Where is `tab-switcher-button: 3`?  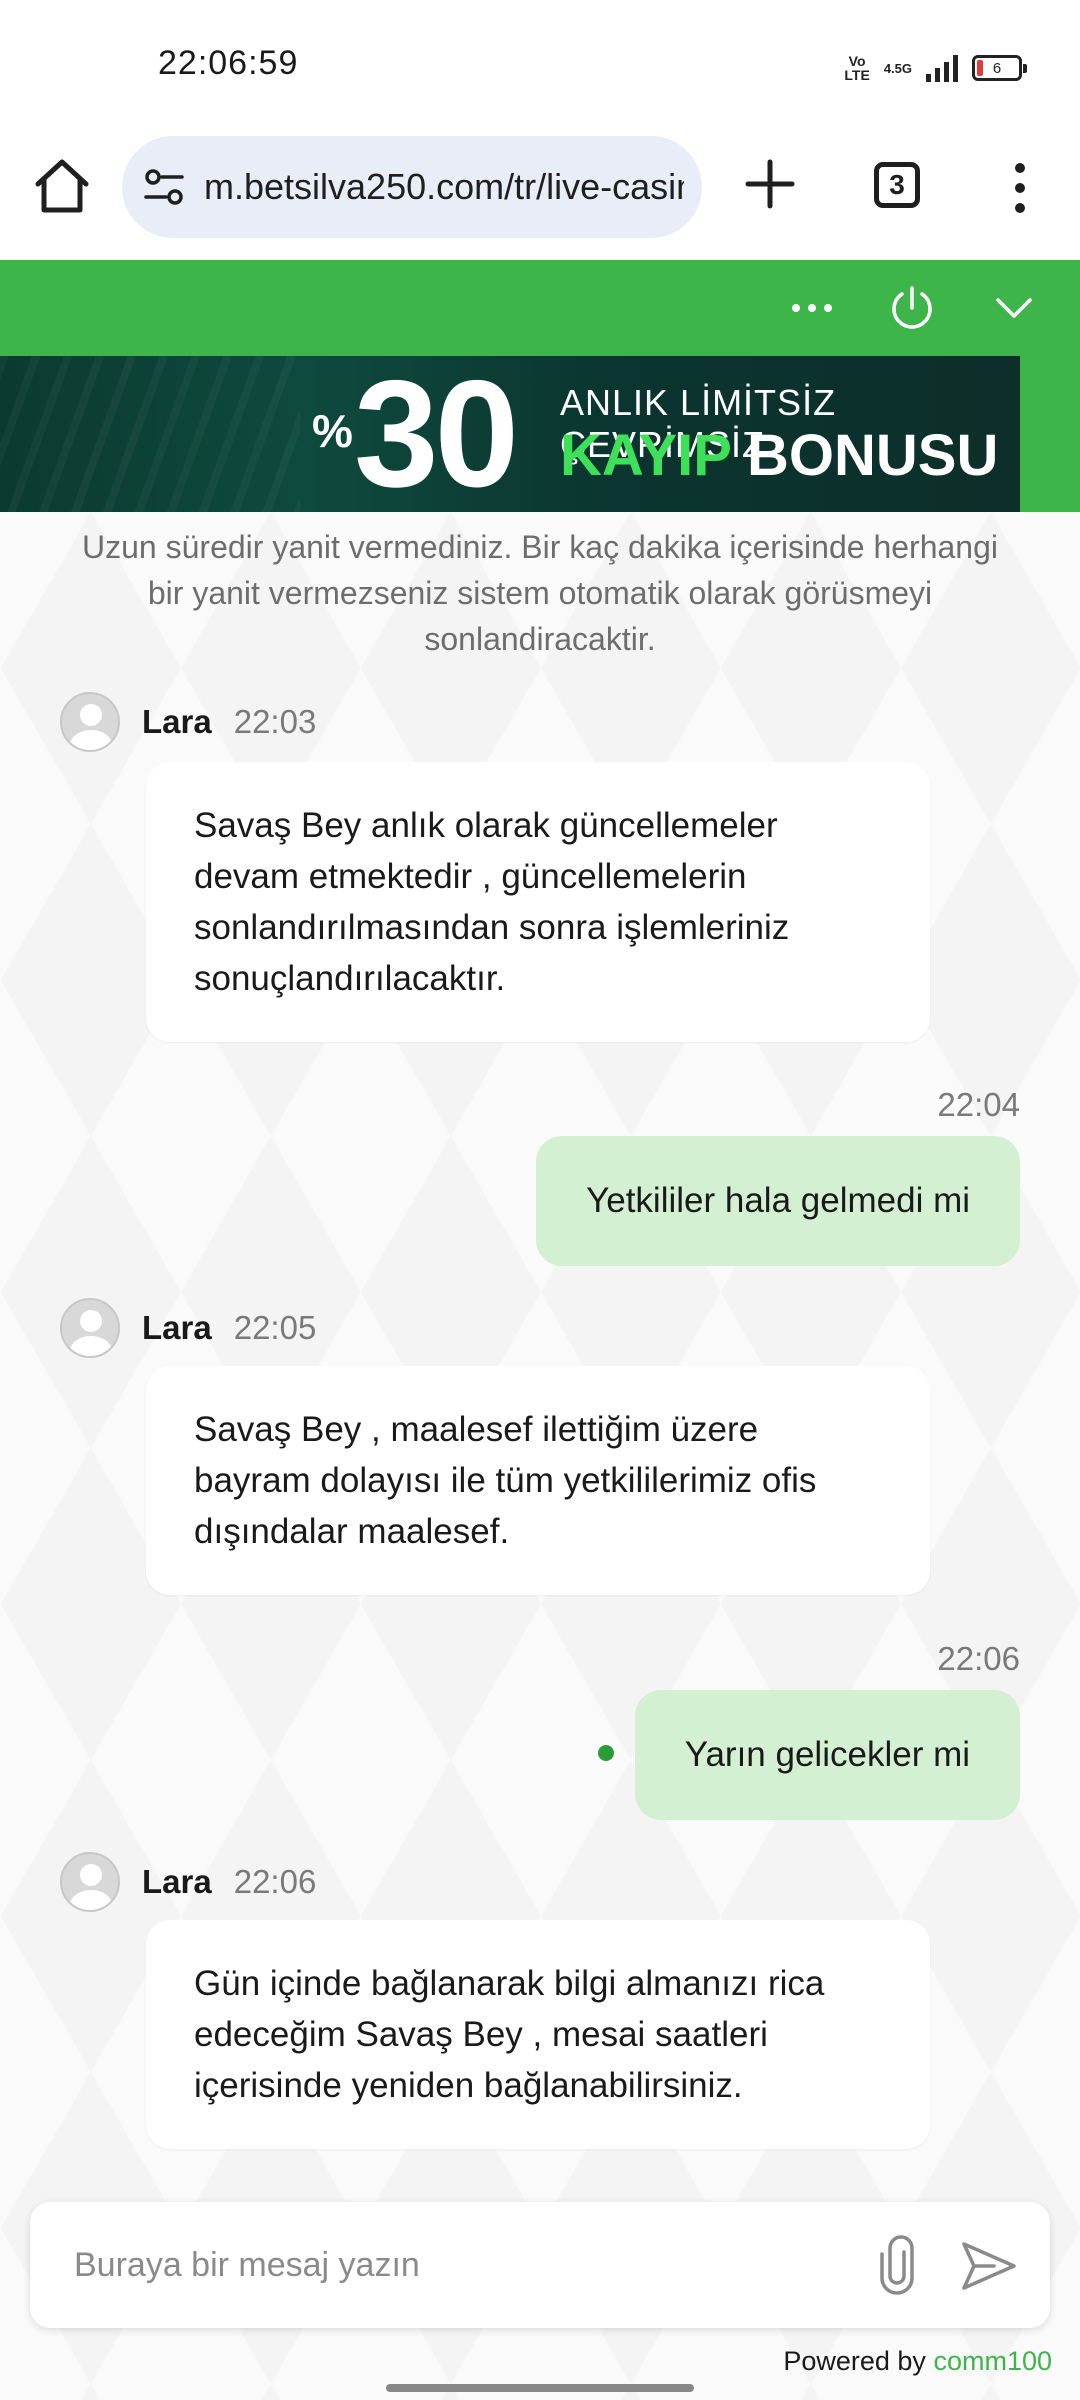 tab-switcher-button: 3 is located at coordinates (897, 185).